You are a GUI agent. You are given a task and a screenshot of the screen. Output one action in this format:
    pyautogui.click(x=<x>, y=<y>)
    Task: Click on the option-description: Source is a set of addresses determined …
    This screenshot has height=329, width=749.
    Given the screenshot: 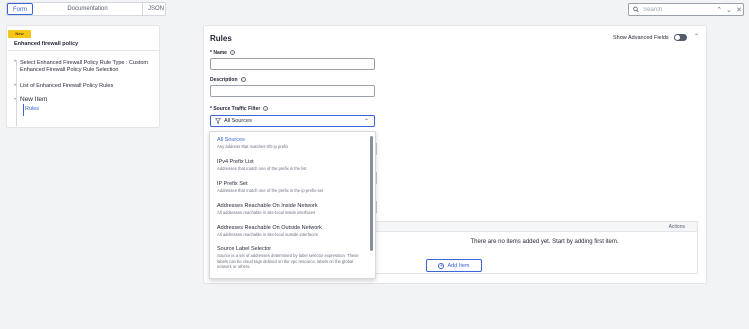 What is the action you would take?
    pyautogui.click(x=288, y=261)
    